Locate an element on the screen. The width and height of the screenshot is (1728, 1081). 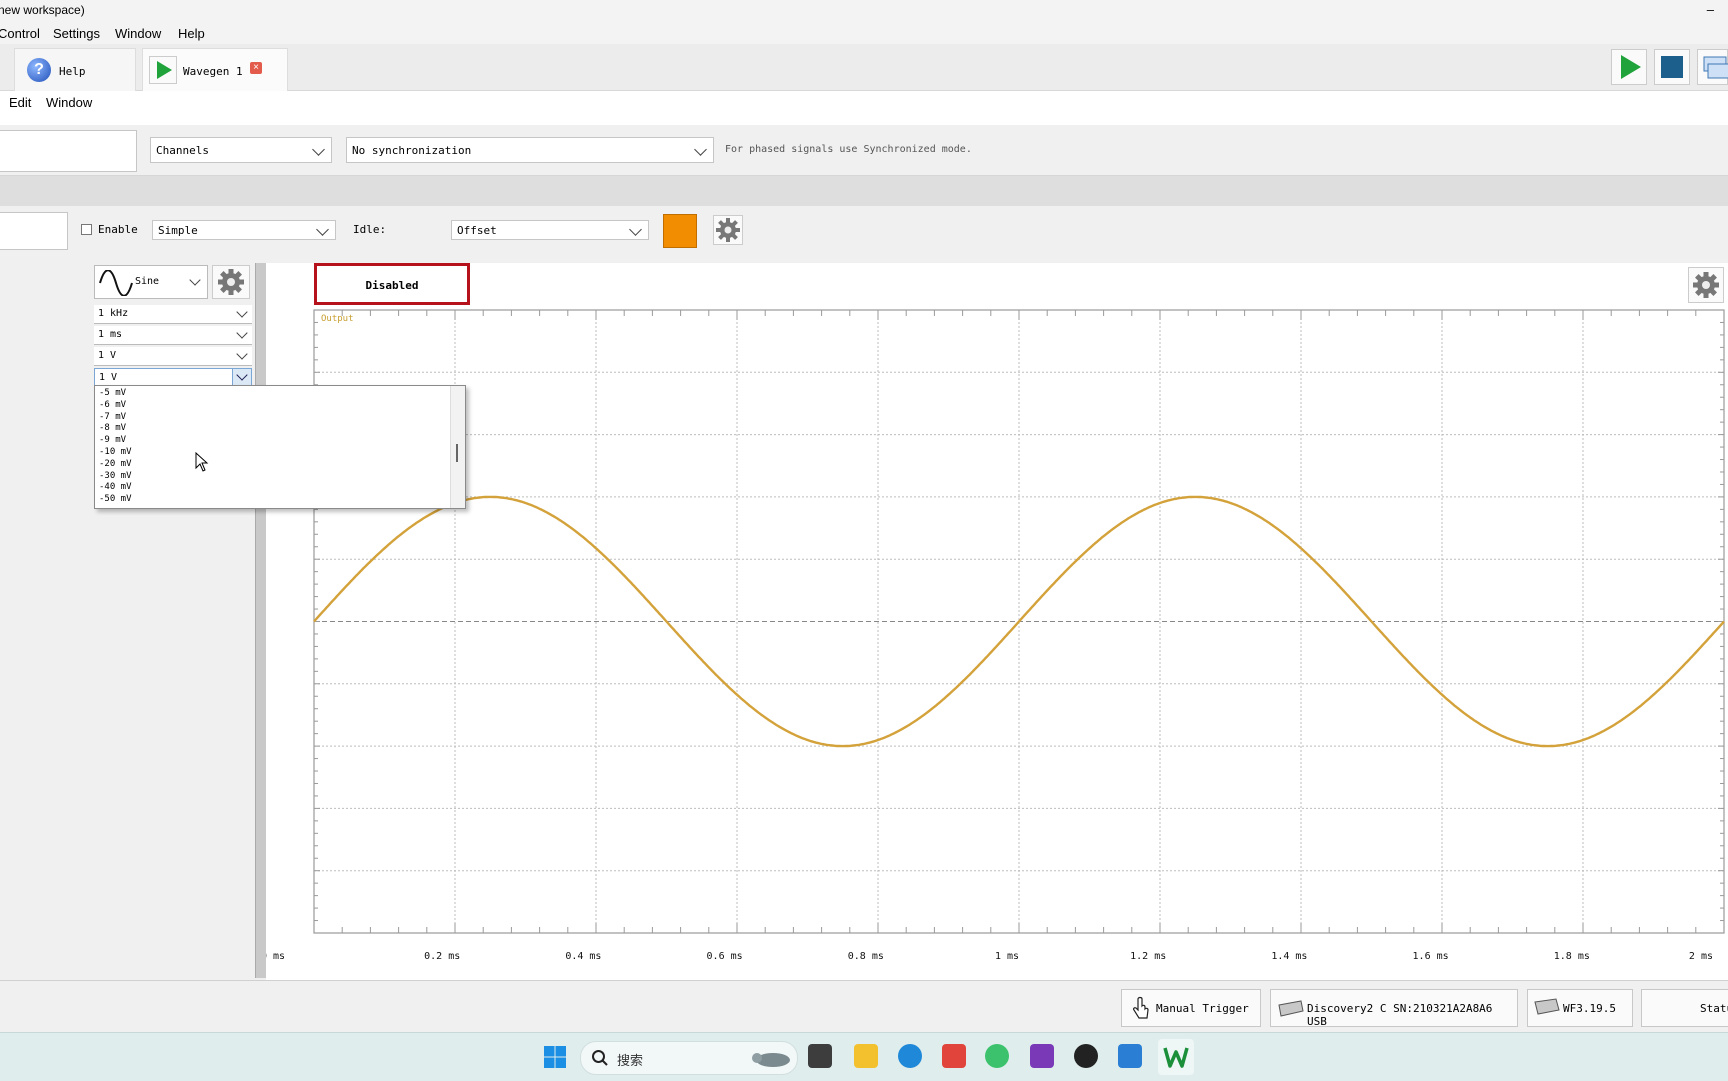
offset-value: 1 V is located at coordinates (108, 377).